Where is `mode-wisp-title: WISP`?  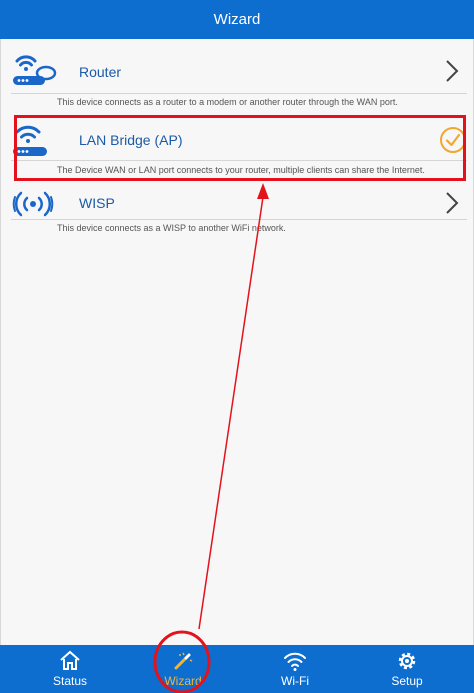 mode-wisp-title: WISP is located at coordinates (97, 203).